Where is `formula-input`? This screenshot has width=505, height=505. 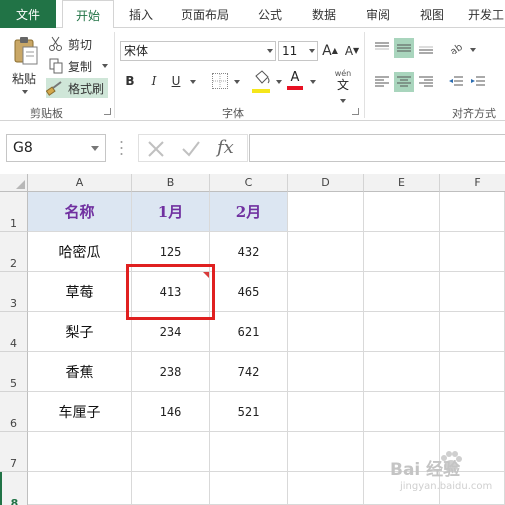 formula-input is located at coordinates (377, 148).